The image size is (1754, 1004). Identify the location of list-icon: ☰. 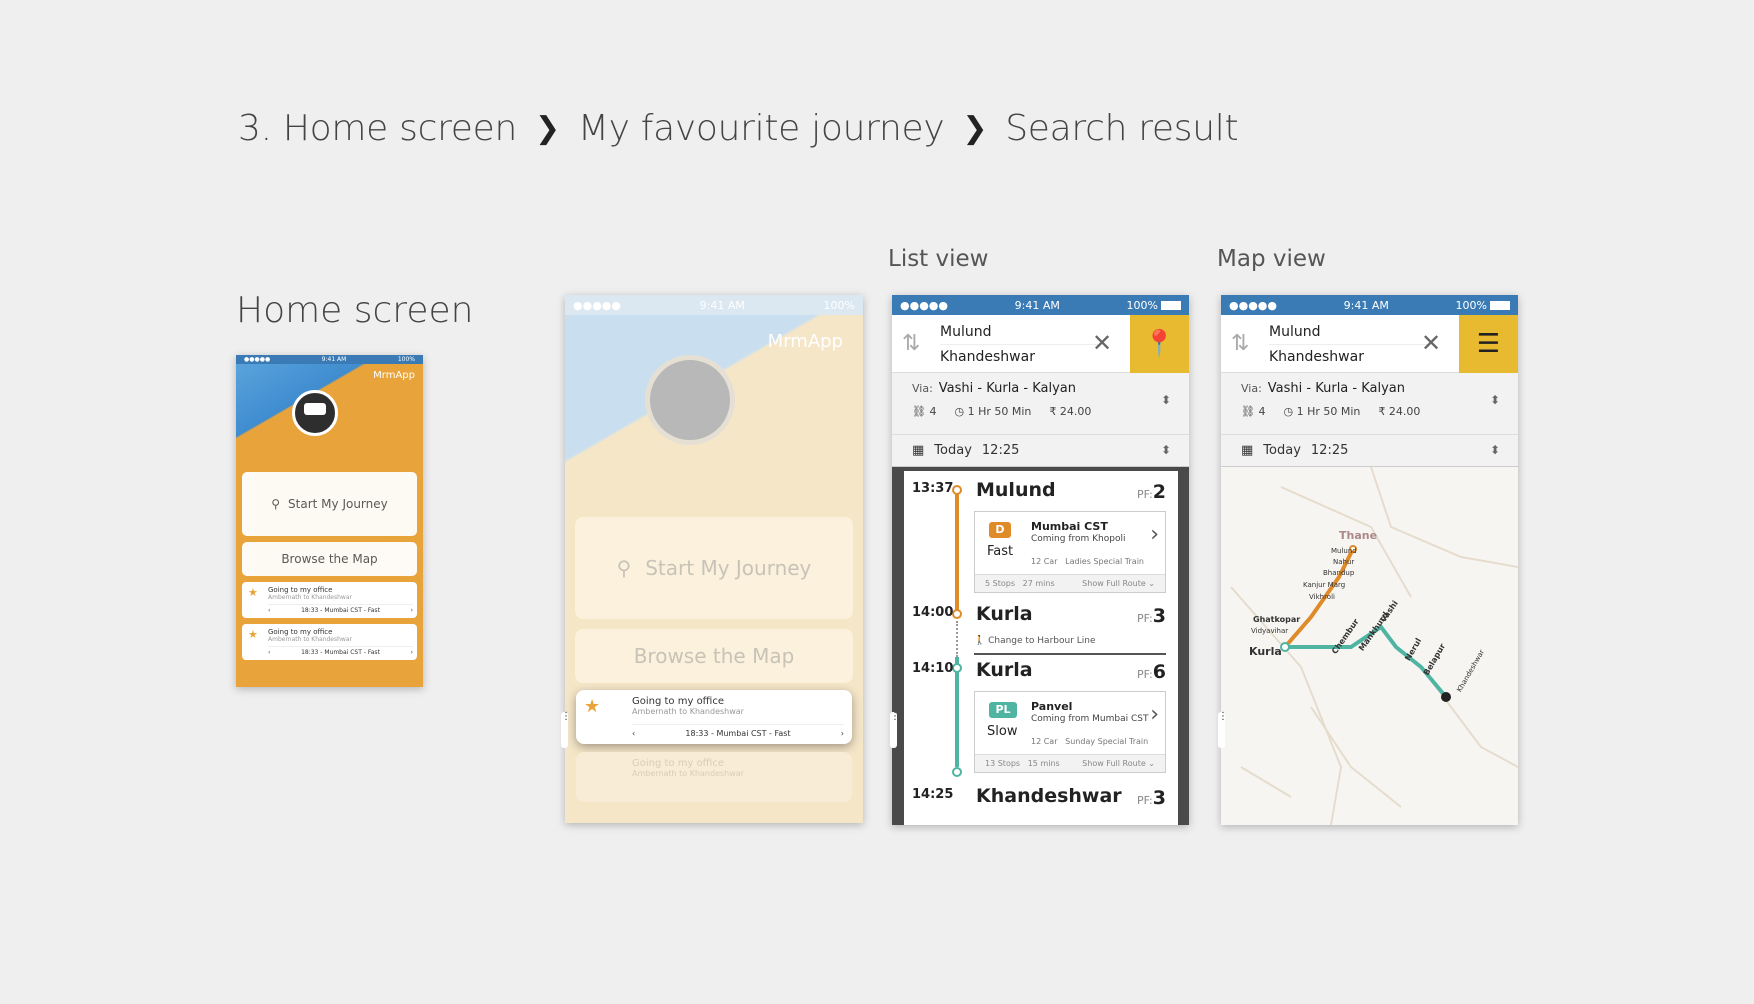
(1488, 344).